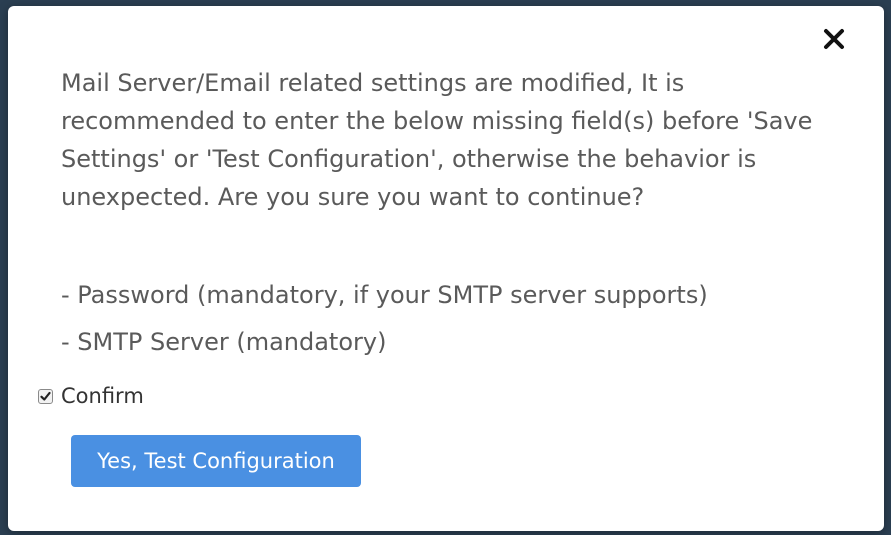 The image size is (891, 535). What do you see at coordinates (102, 396) in the screenshot?
I see `confirm-label: Confirm` at bounding box center [102, 396].